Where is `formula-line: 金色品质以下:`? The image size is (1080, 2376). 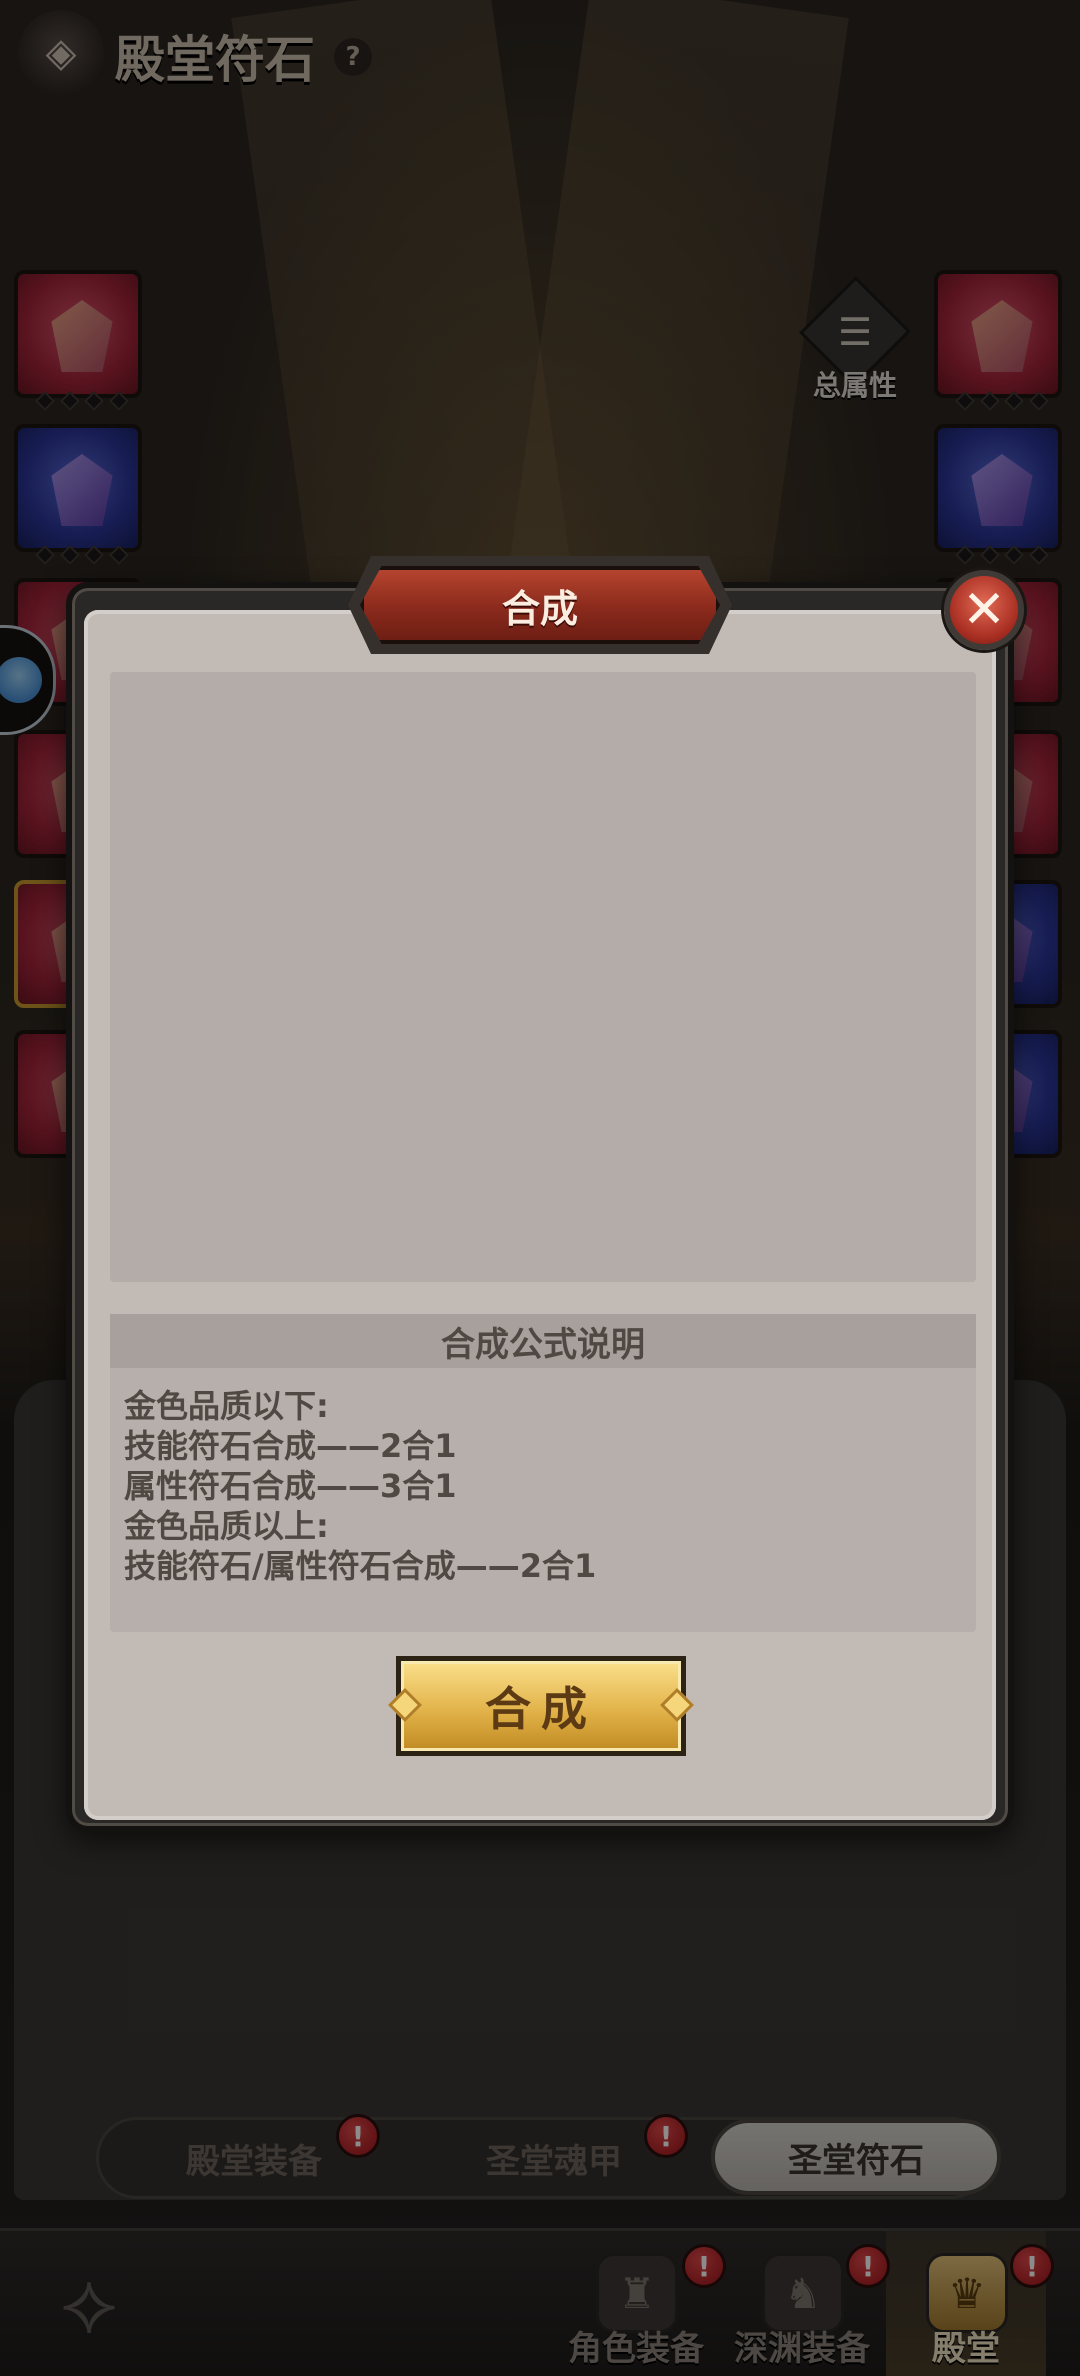 formula-line: 金色品质以下: is located at coordinates (226, 1406).